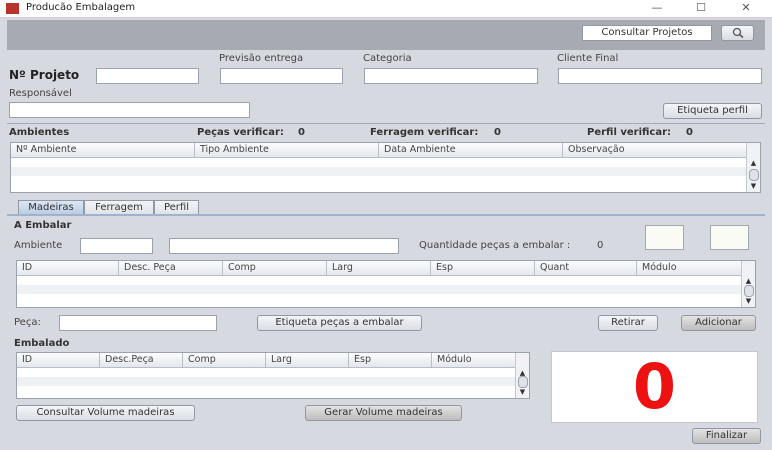 The height and width of the screenshot is (450, 772). Describe the element at coordinates (40, 93) in the screenshot. I see `responsavel-label: Responsável` at that location.